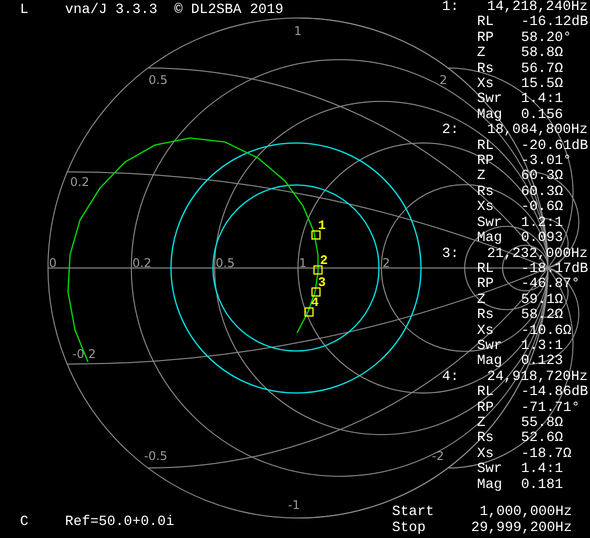 This screenshot has height=538, width=590. What do you see at coordinates (294, 505) in the screenshot?
I see `axis-label: -1` at bounding box center [294, 505].